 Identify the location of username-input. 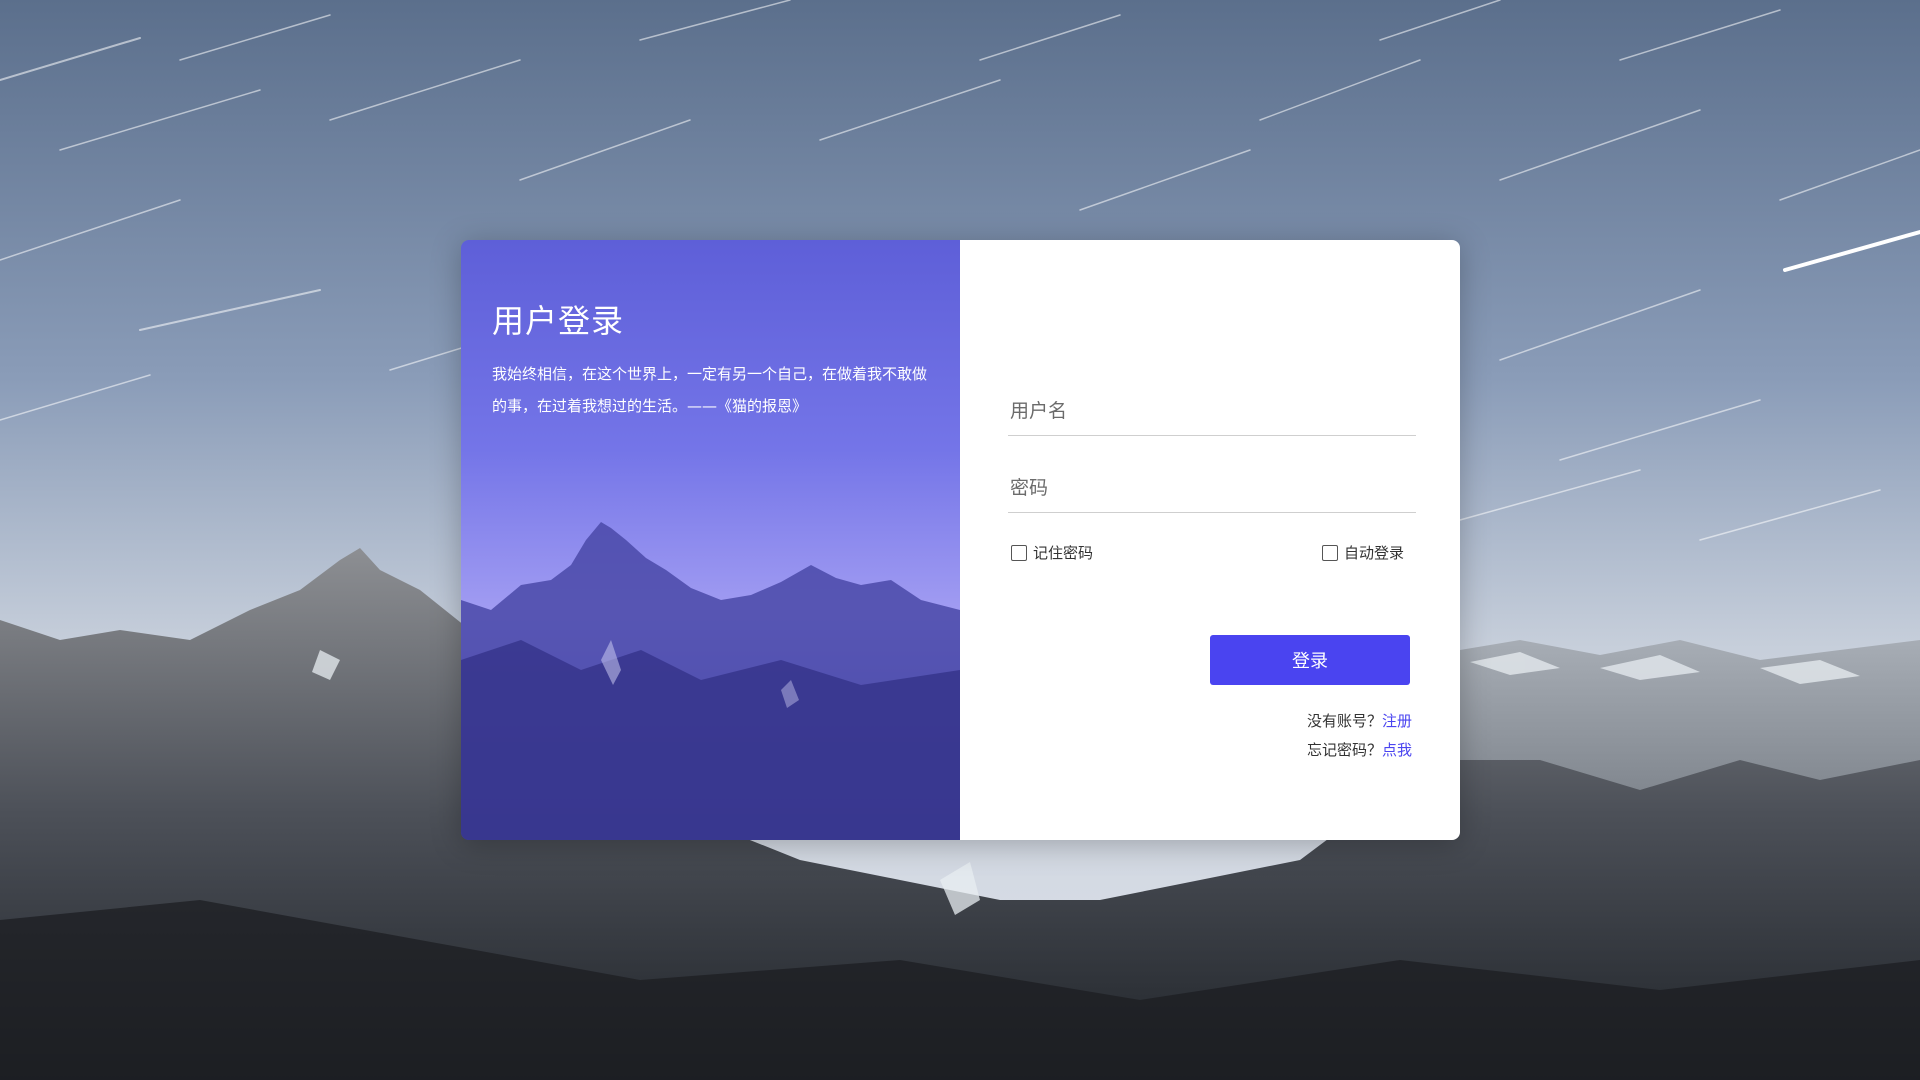
(1212, 411).